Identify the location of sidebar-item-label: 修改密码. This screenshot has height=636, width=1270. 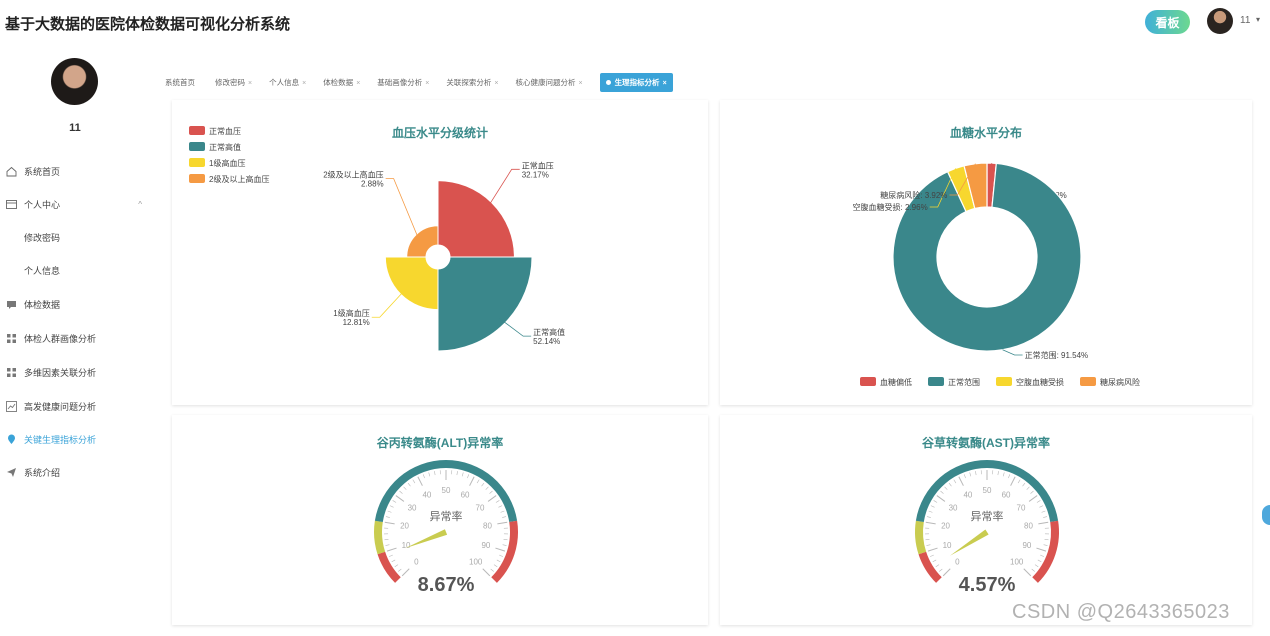
(42, 237).